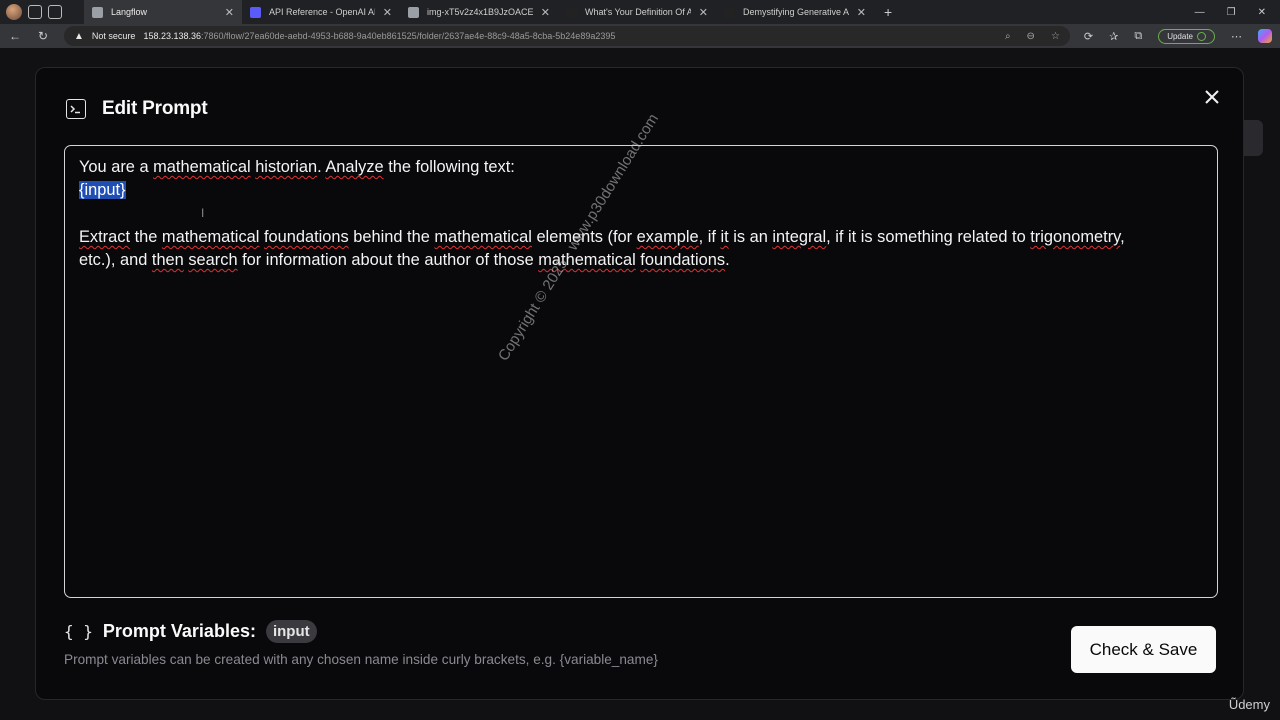 This screenshot has height=720, width=1280. Describe the element at coordinates (105, 236) in the screenshot. I see `misspelled-word: Extract` at that location.